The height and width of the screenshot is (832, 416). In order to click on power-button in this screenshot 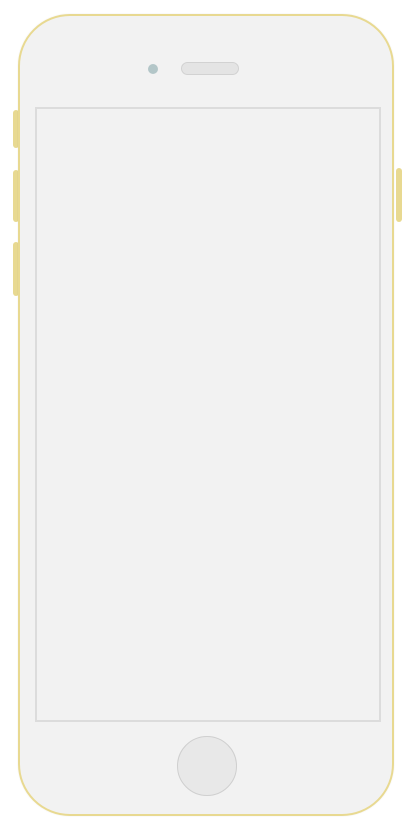, I will do `click(399, 195)`.